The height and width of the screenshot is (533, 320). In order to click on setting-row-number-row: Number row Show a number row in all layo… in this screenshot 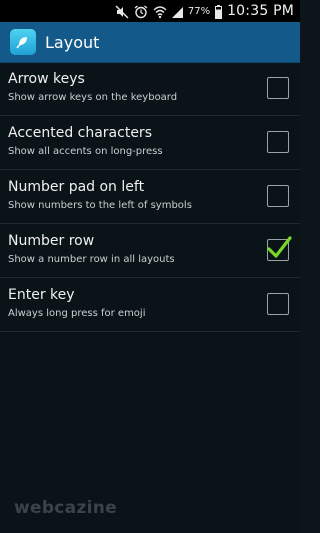, I will do `click(150, 251)`.